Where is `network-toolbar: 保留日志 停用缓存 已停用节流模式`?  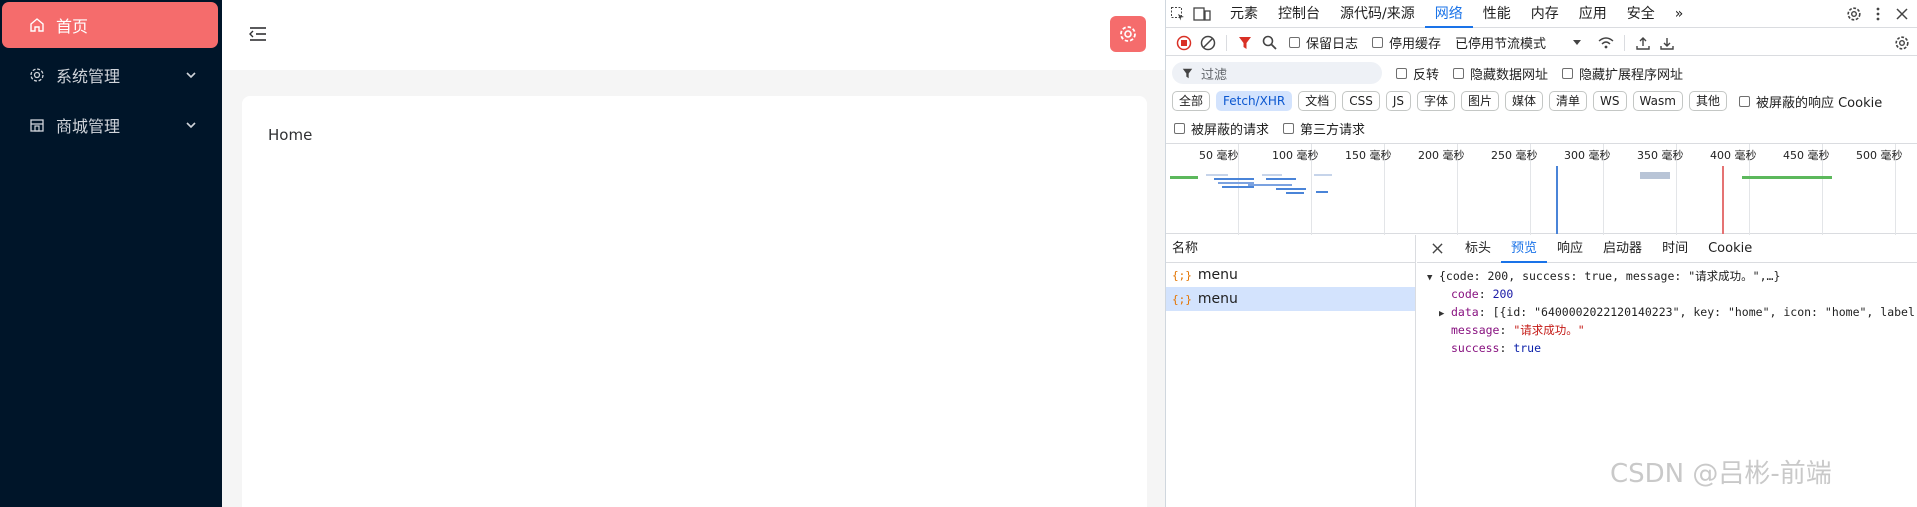 network-toolbar: 保留日志 停用缓存 已停用节流模式 is located at coordinates (1541, 43).